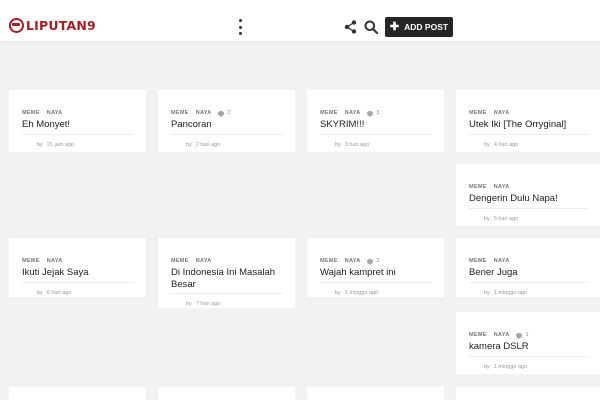 The width and height of the screenshot is (600, 400). I want to click on logo-icon, so click(16, 25).